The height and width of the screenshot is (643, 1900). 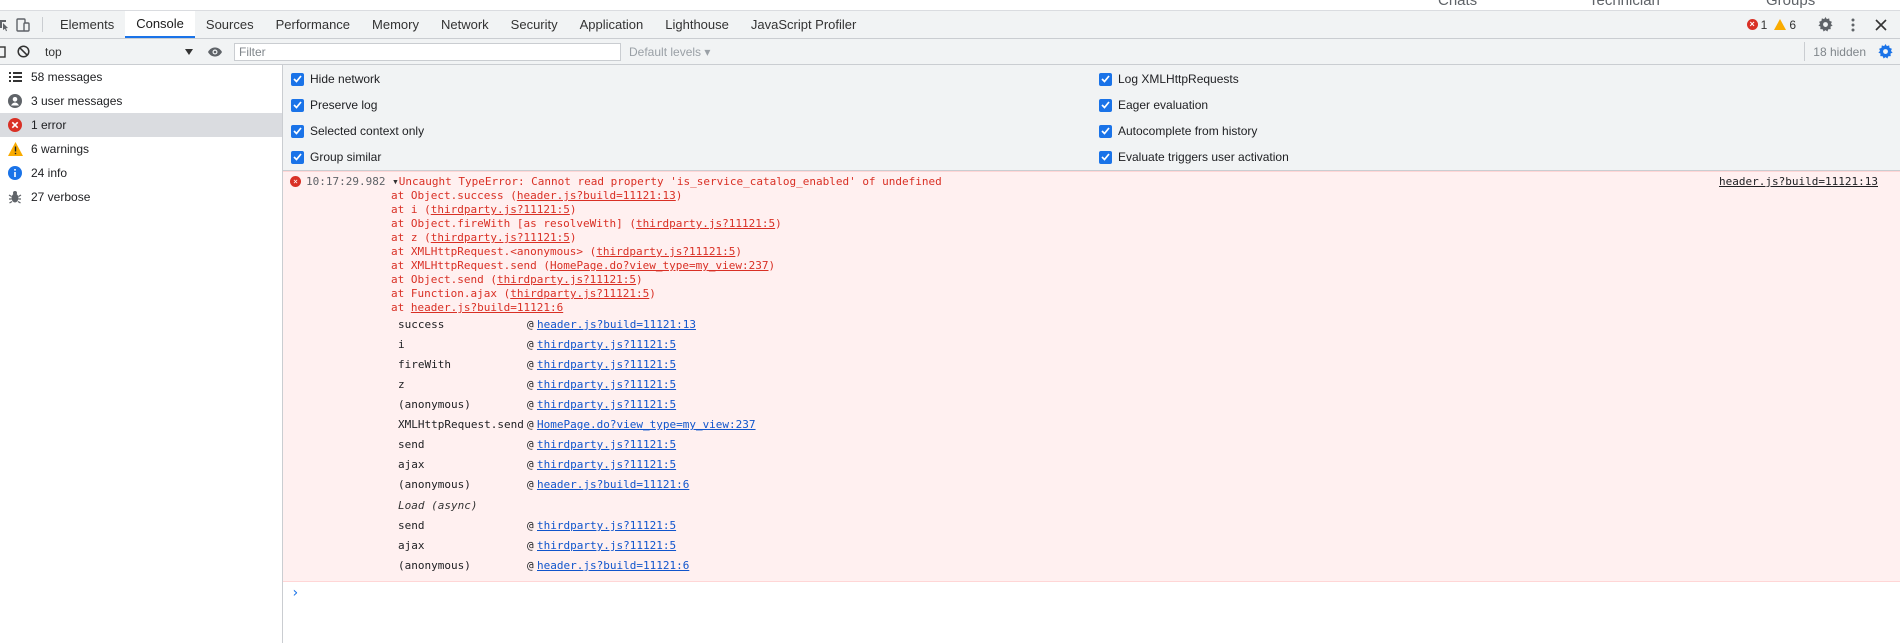 I want to click on bug-icon, so click(x=15, y=197).